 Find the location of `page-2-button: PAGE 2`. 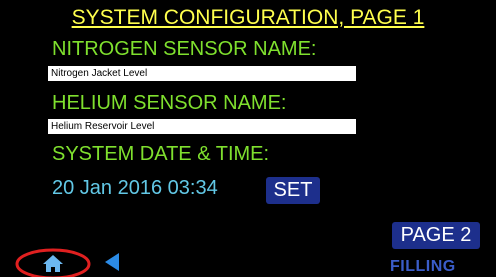

page-2-button: PAGE 2 is located at coordinates (436, 235).